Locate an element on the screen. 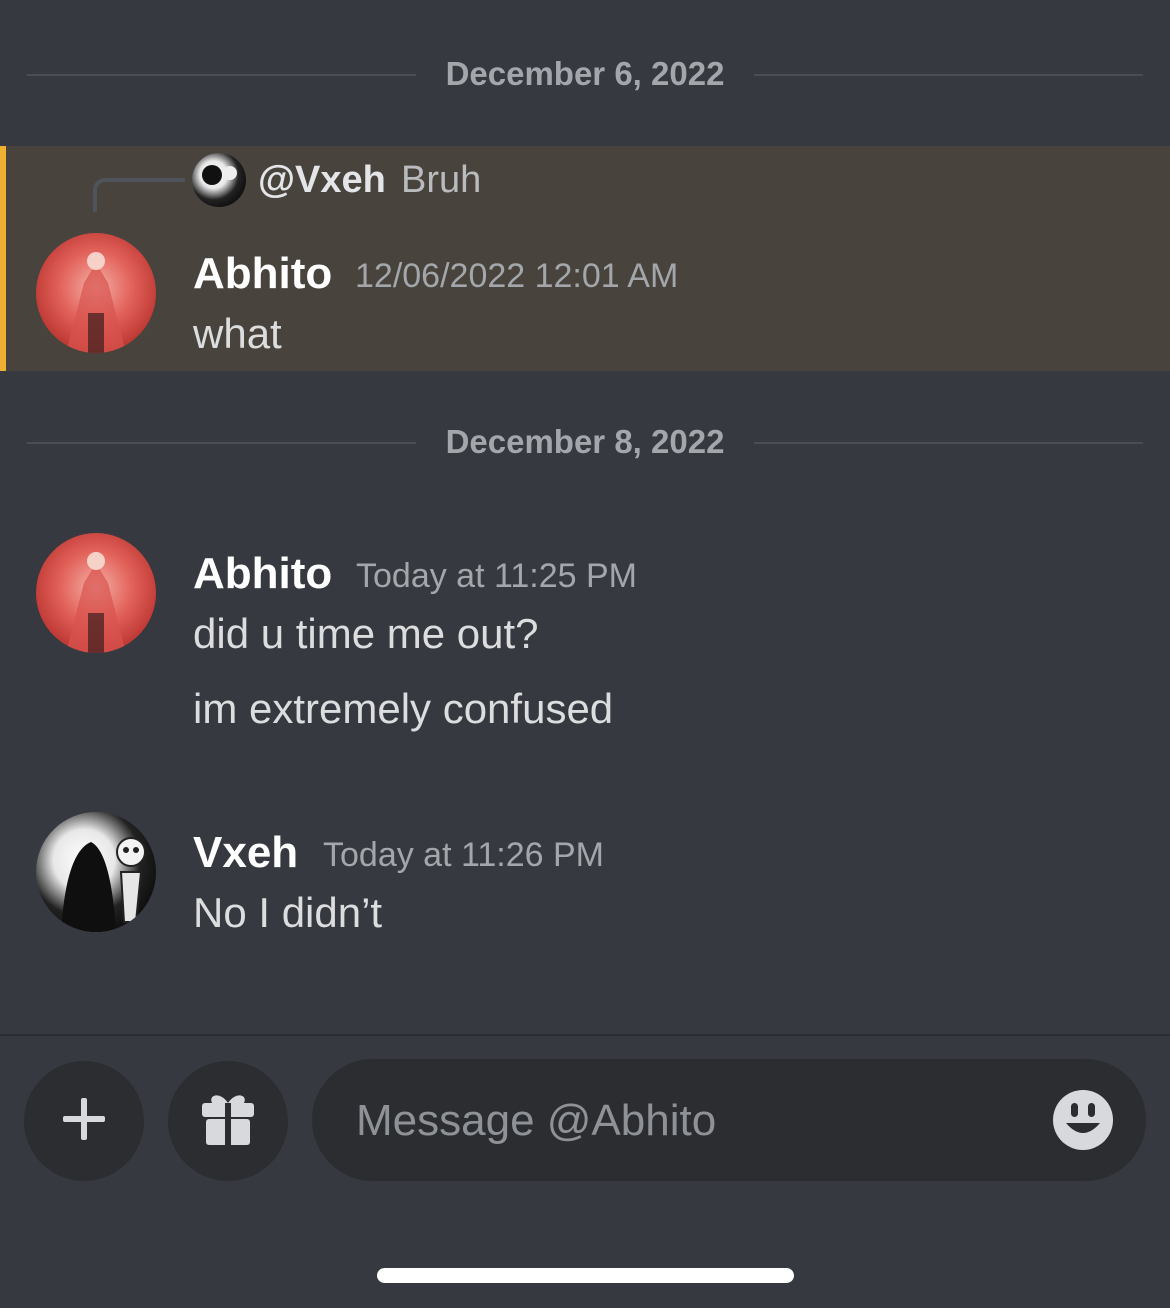 Image resolution: width=1170 pixels, height=1308 pixels. plus-icon is located at coordinates (84, 1121).